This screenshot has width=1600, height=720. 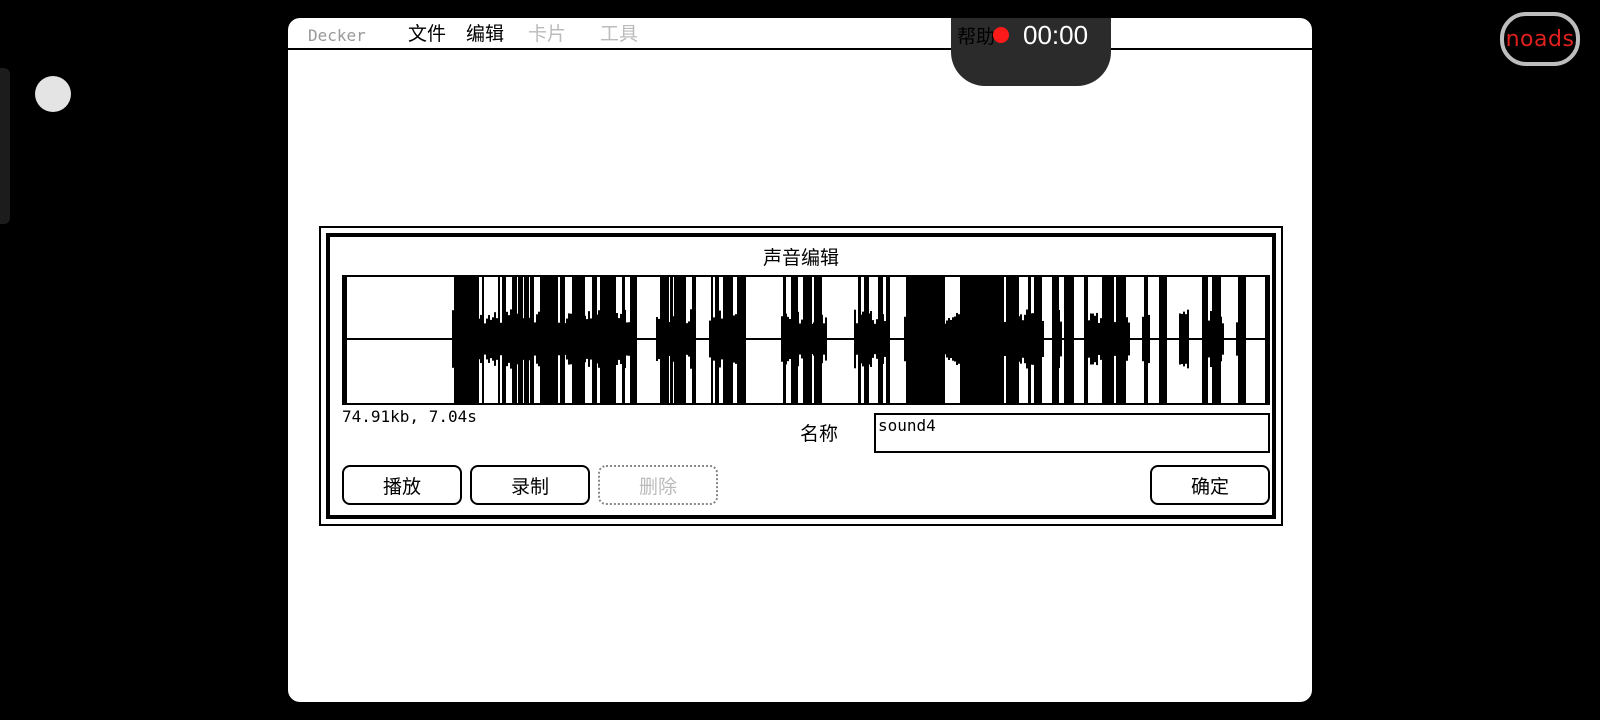 I want to click on play-button-label: 播放, so click(x=401, y=486).